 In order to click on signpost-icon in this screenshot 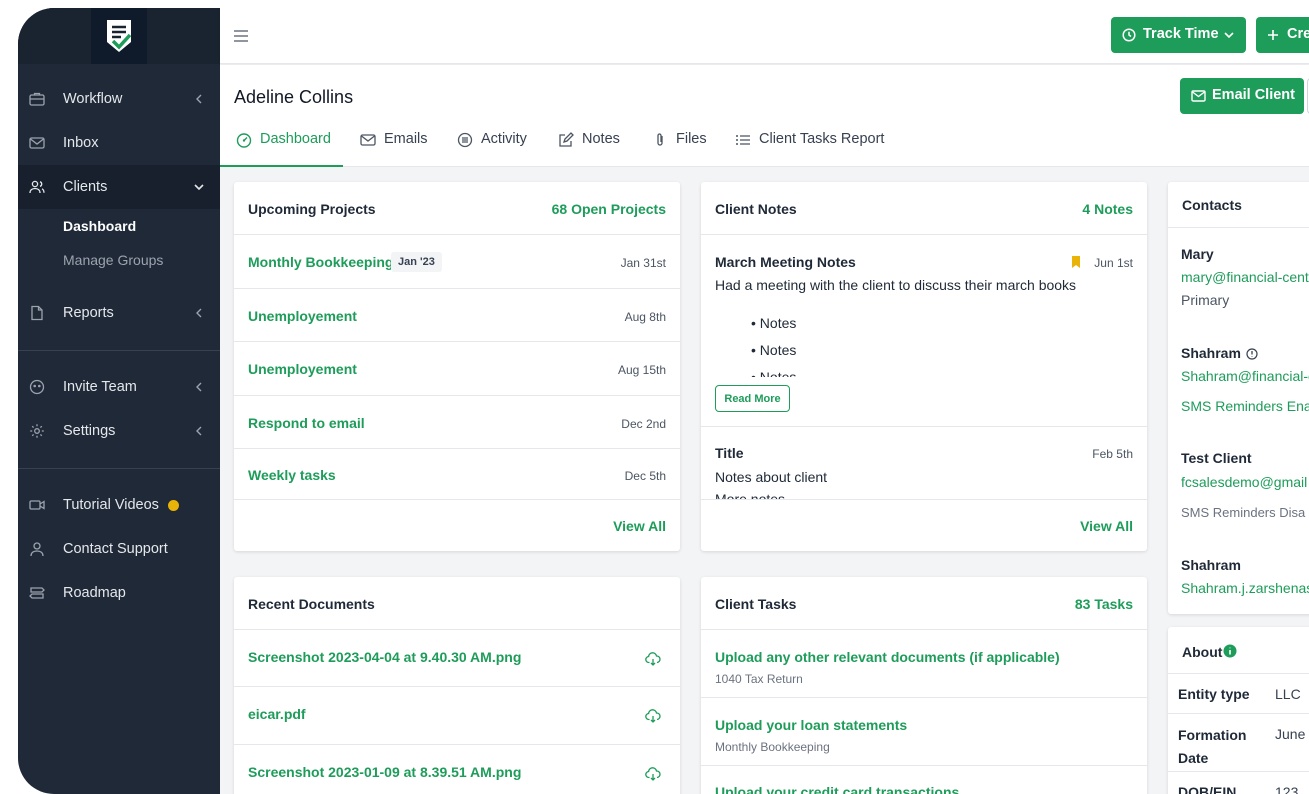, I will do `click(37, 593)`.